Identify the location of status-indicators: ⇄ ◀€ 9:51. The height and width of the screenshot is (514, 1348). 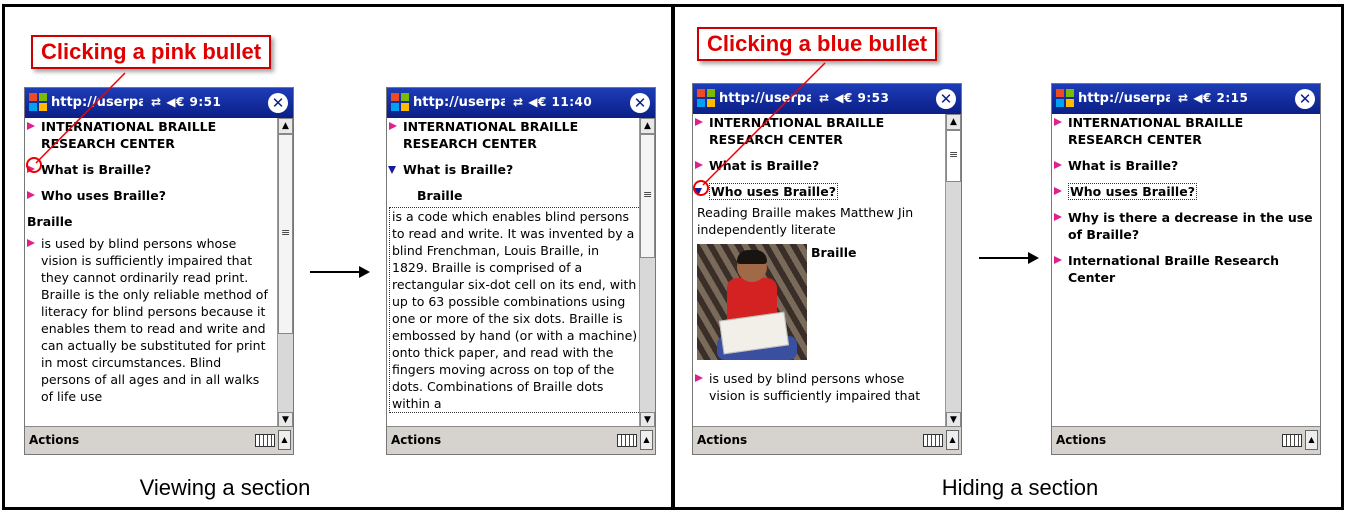
(186, 102).